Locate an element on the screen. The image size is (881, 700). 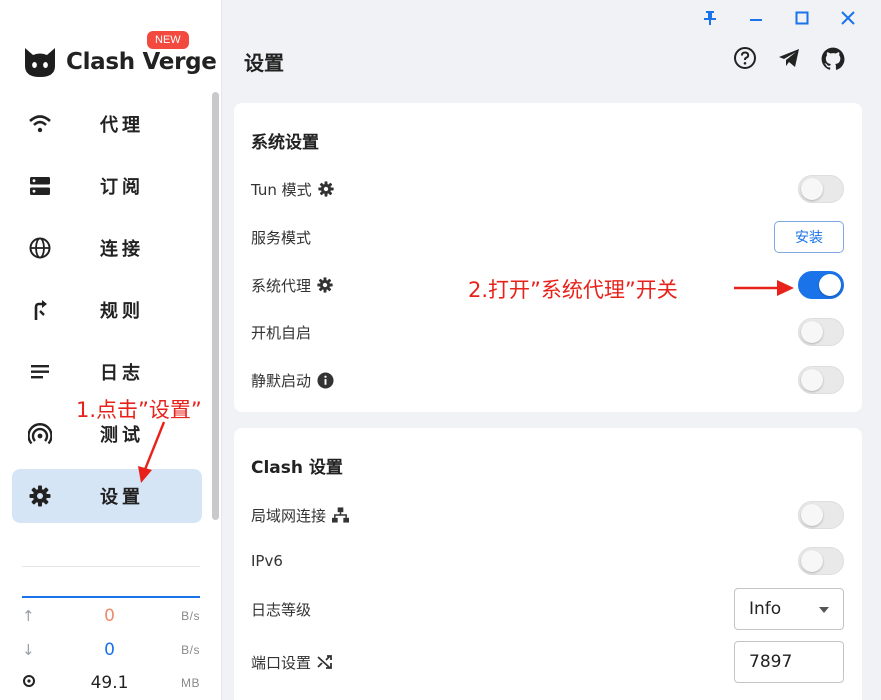
silent-start-toggle is located at coordinates (821, 380).